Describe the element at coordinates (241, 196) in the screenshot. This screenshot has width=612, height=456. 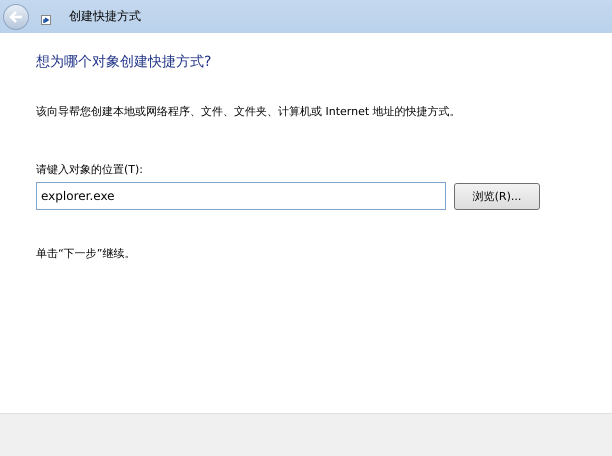
I see `location-input-field: explorer.exe` at that location.